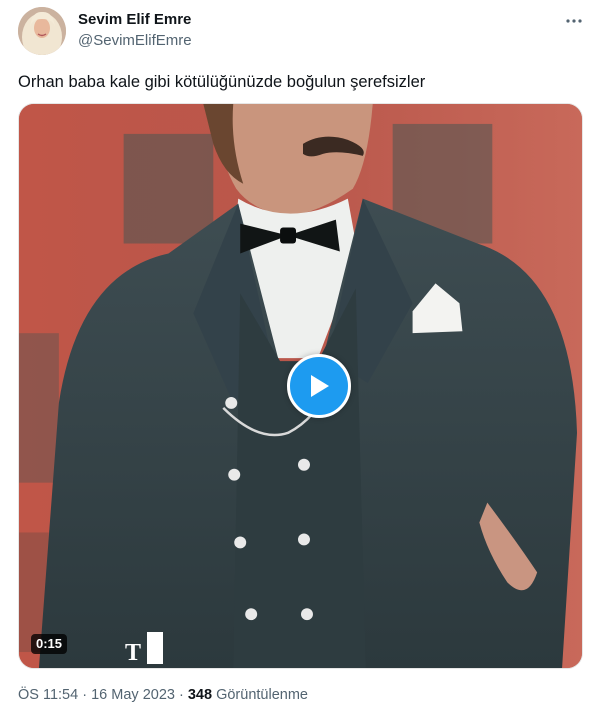  I want to click on tweet-date: 16 May 2023, so click(133, 695).